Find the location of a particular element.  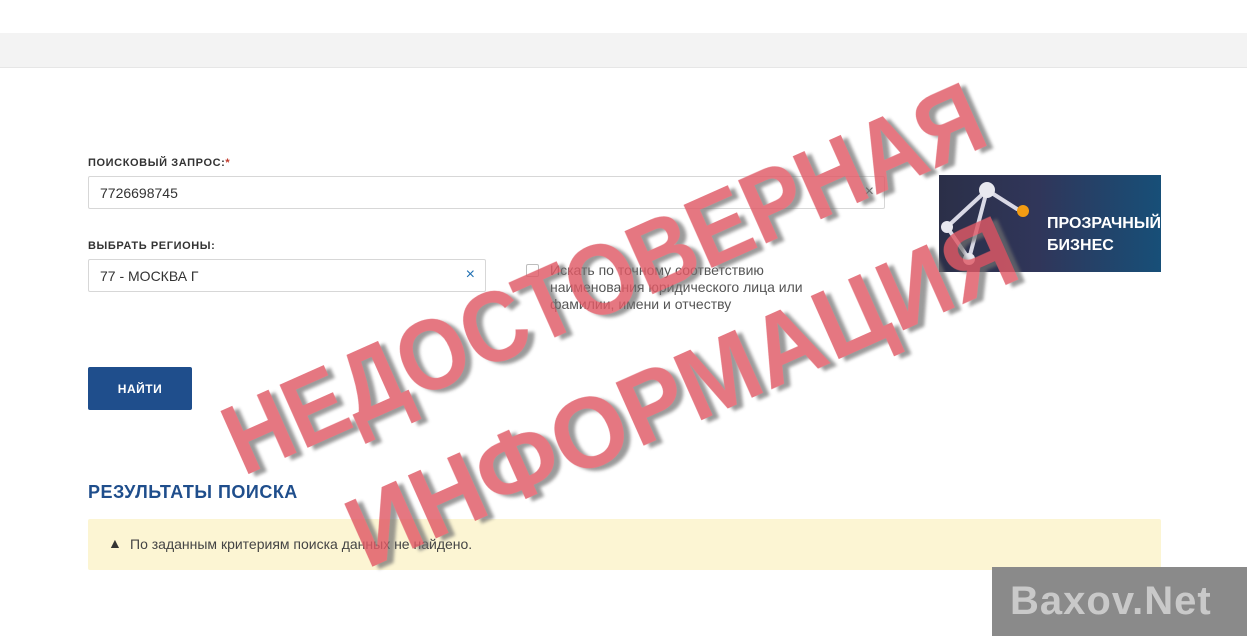

exact-match-checkbox is located at coordinates (532, 270).